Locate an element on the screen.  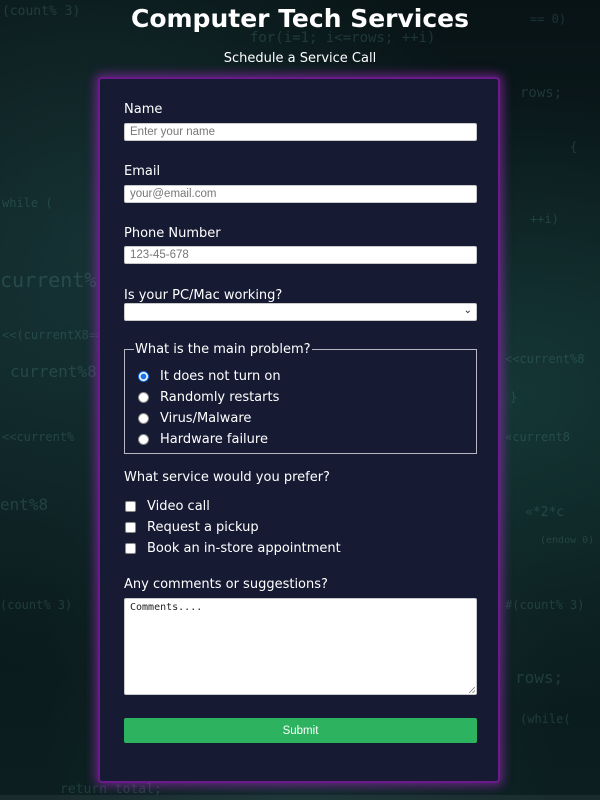
bottom-strip is located at coordinates (300, 797).